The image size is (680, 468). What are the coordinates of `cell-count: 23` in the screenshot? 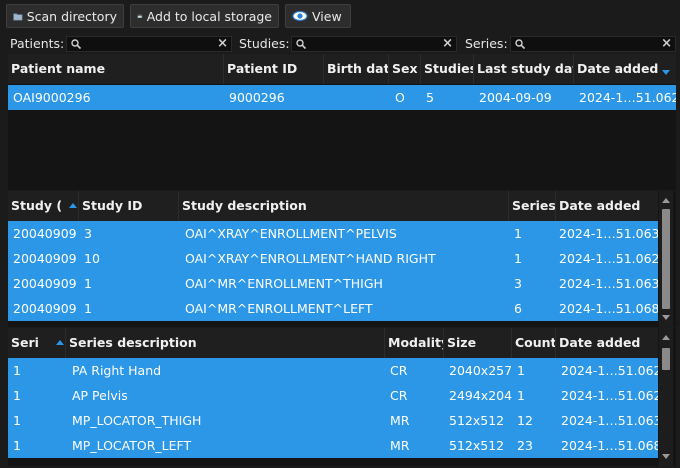 It's located at (525, 445).